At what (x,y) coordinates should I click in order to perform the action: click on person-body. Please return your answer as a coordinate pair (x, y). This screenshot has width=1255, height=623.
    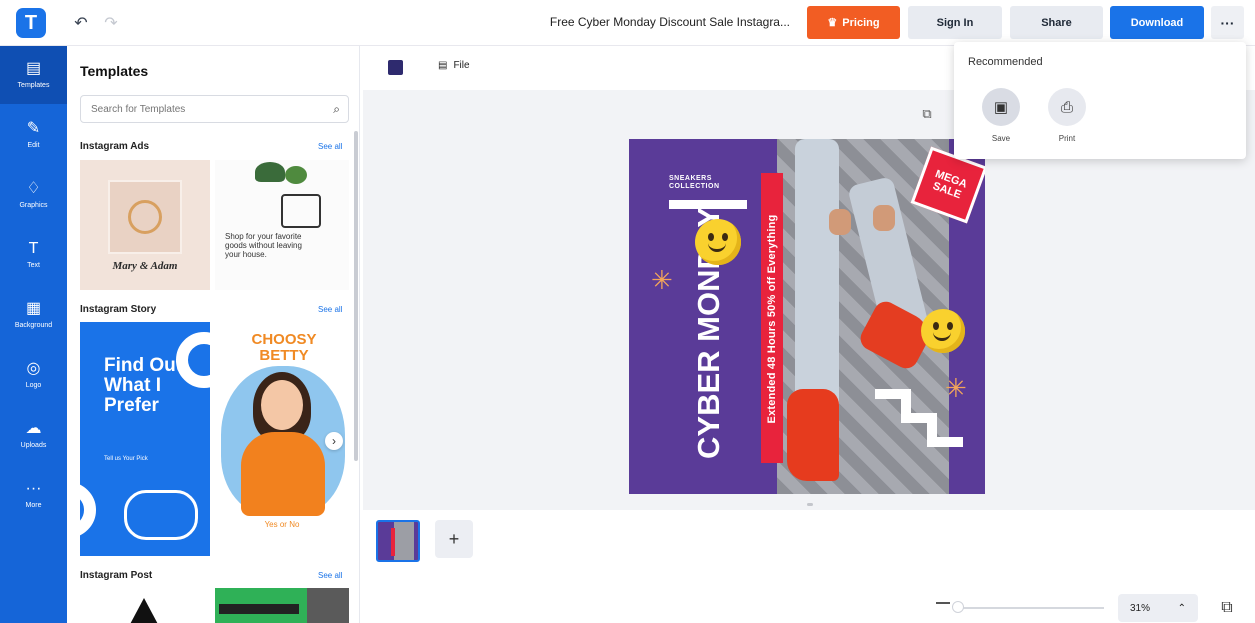
    Looking at the image, I should click on (283, 474).